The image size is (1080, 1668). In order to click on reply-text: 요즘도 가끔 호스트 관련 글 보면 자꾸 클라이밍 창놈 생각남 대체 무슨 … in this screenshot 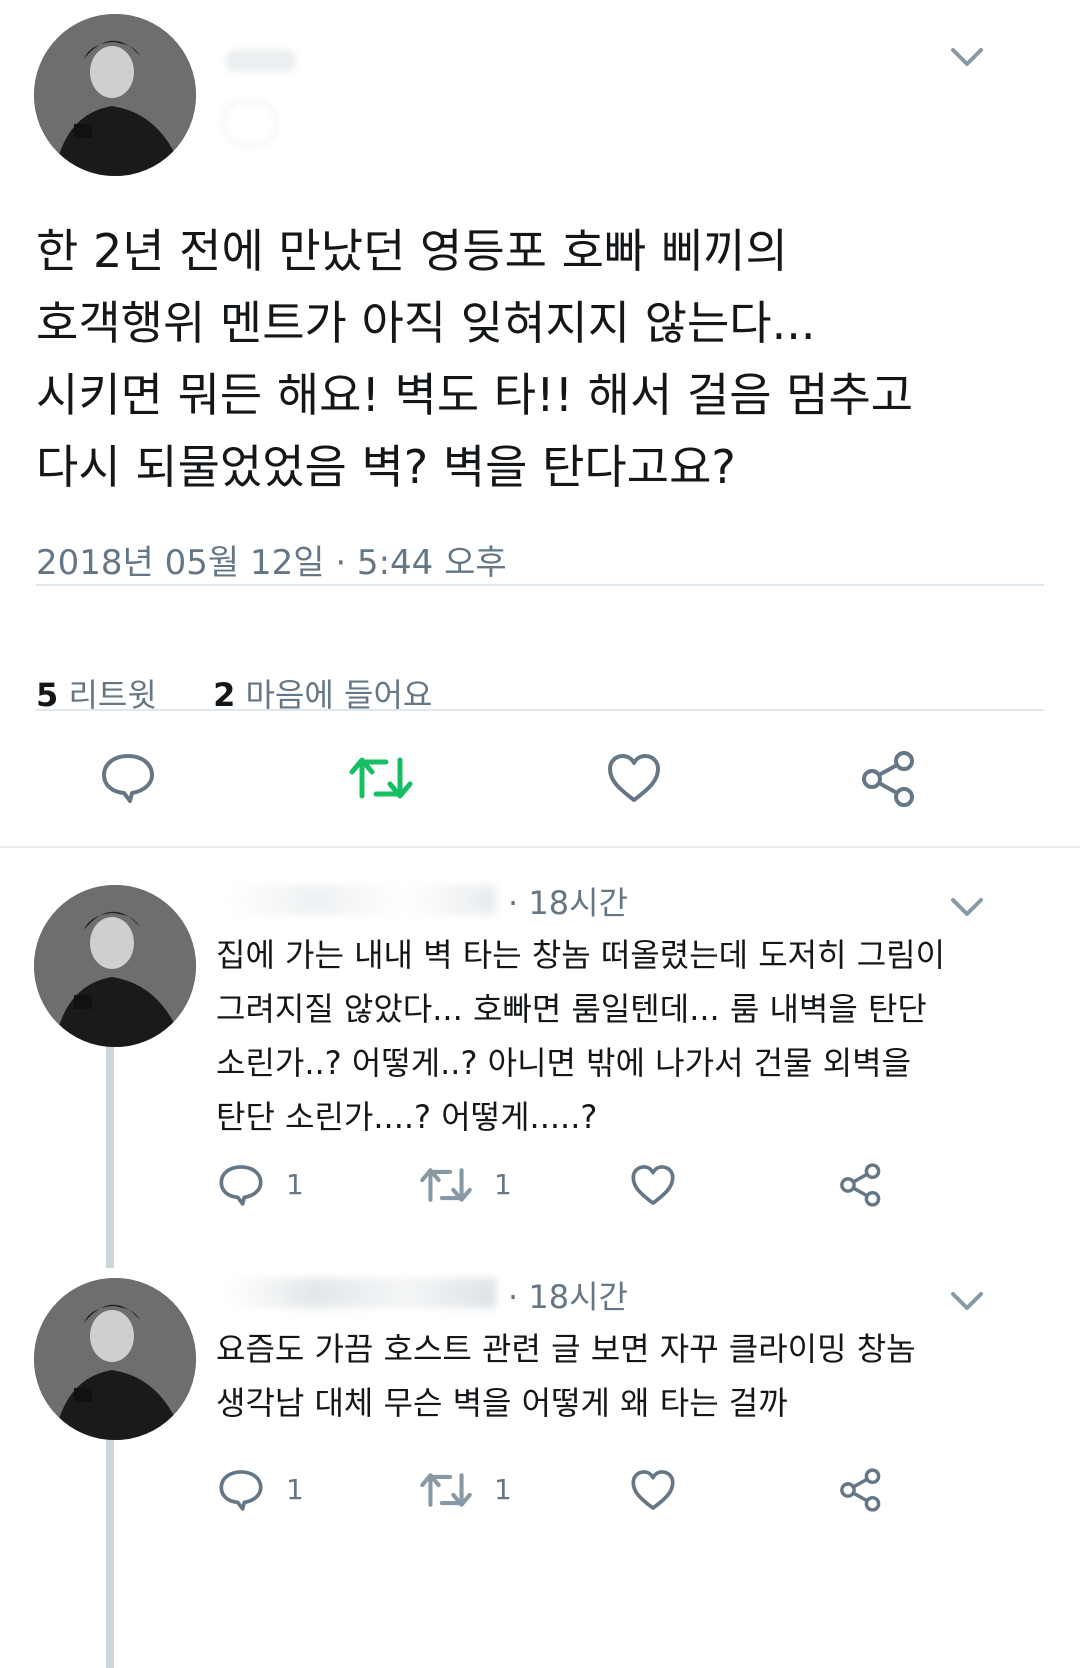, I will do `click(566, 1376)`.